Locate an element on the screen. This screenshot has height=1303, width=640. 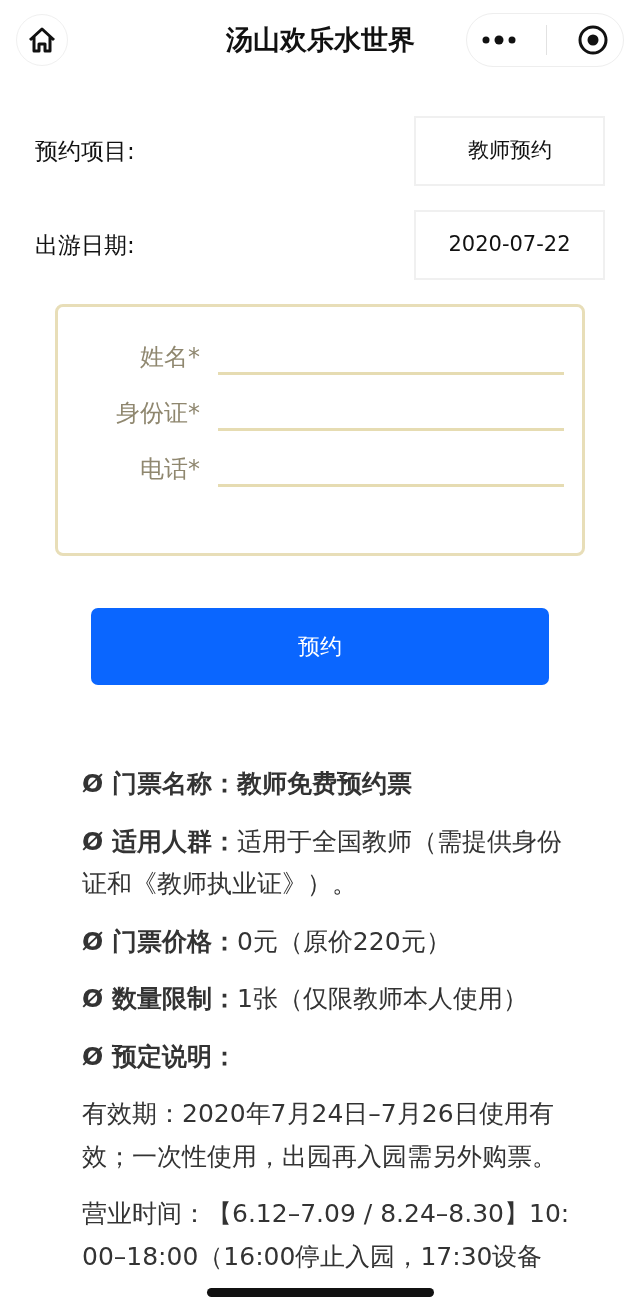
reserve-button: 预约 is located at coordinates (320, 646).